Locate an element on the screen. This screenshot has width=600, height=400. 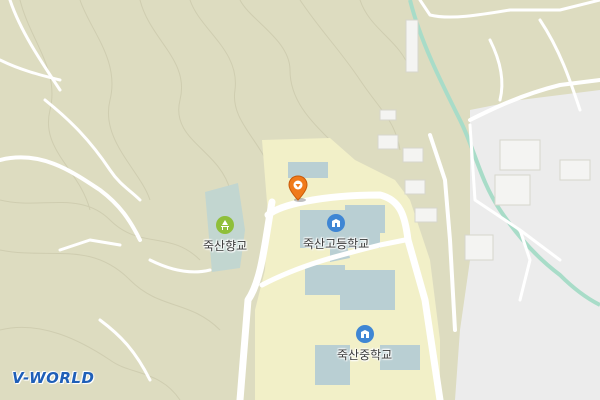
vworld-logo: V-WORLD is located at coordinates (53, 378).